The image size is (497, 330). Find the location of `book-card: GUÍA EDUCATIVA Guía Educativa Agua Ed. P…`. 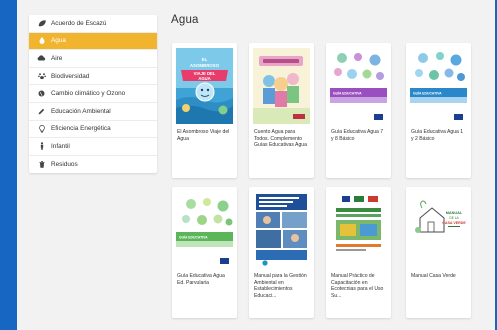

book-card: GUÍA EDUCATIVA Guía Educativa Agua Ed. P… is located at coordinates (204, 252).